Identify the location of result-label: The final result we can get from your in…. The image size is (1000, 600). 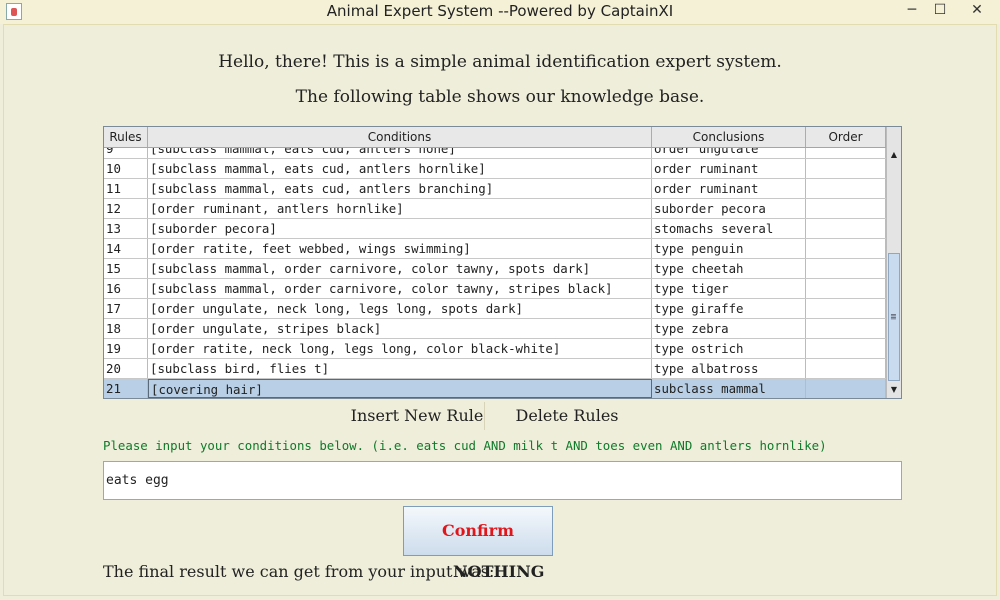
(299, 571).